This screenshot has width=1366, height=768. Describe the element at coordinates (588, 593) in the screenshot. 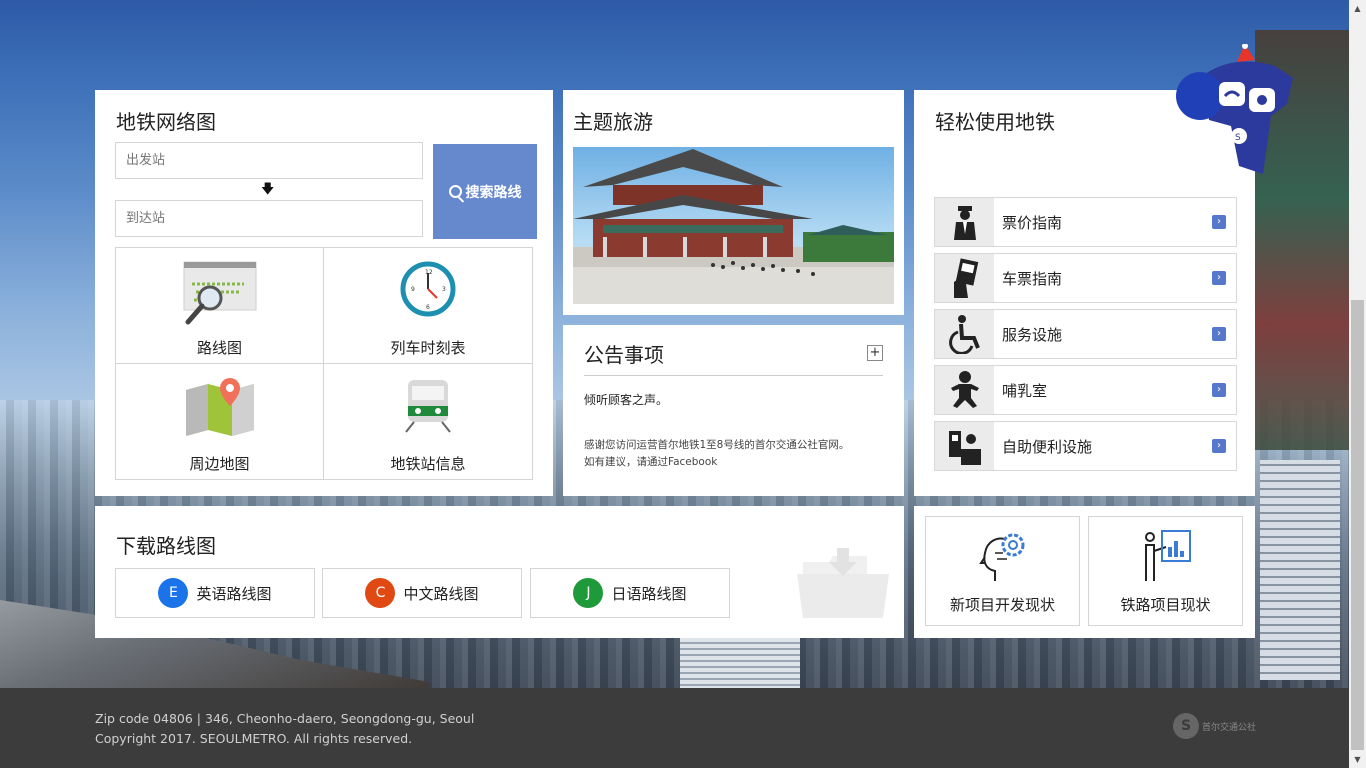

I see `japanese-badge: J` at that location.